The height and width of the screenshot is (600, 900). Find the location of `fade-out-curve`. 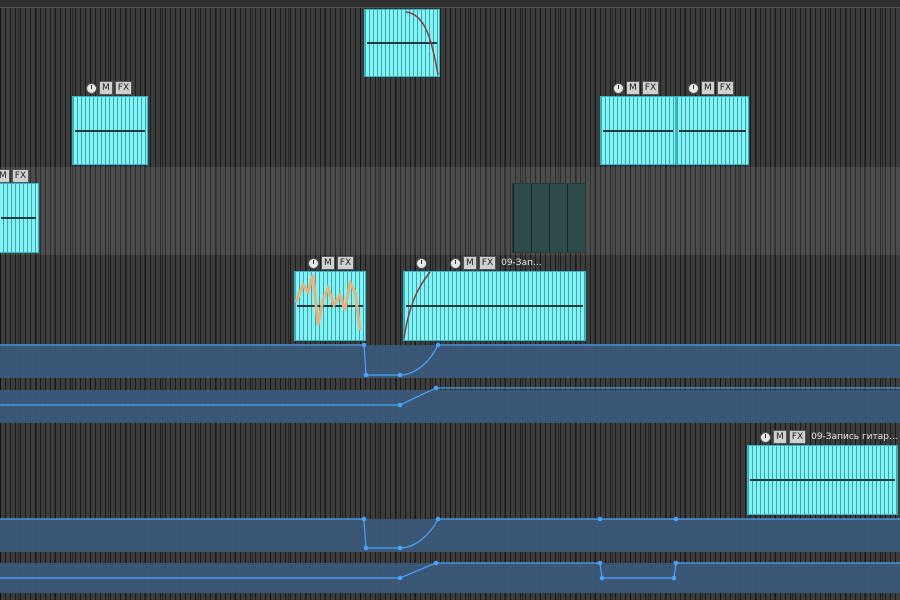

fade-out-curve is located at coordinates (422, 43).